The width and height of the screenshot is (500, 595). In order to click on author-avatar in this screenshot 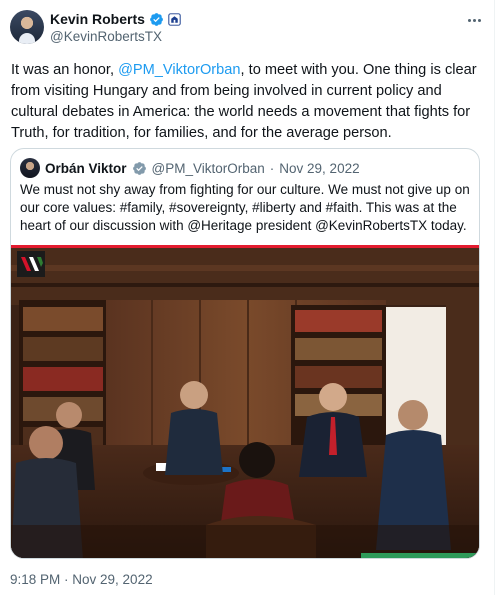, I will do `click(27, 27)`.